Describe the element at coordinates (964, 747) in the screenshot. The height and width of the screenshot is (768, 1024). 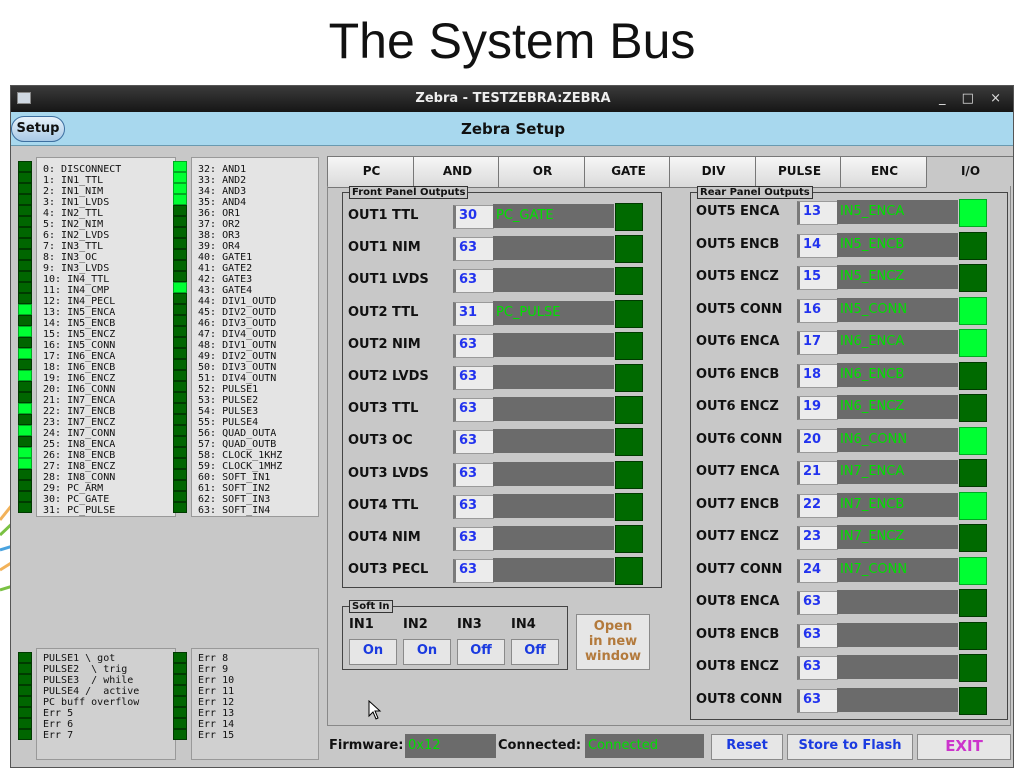
I see `exit-button: EXIT` at that location.